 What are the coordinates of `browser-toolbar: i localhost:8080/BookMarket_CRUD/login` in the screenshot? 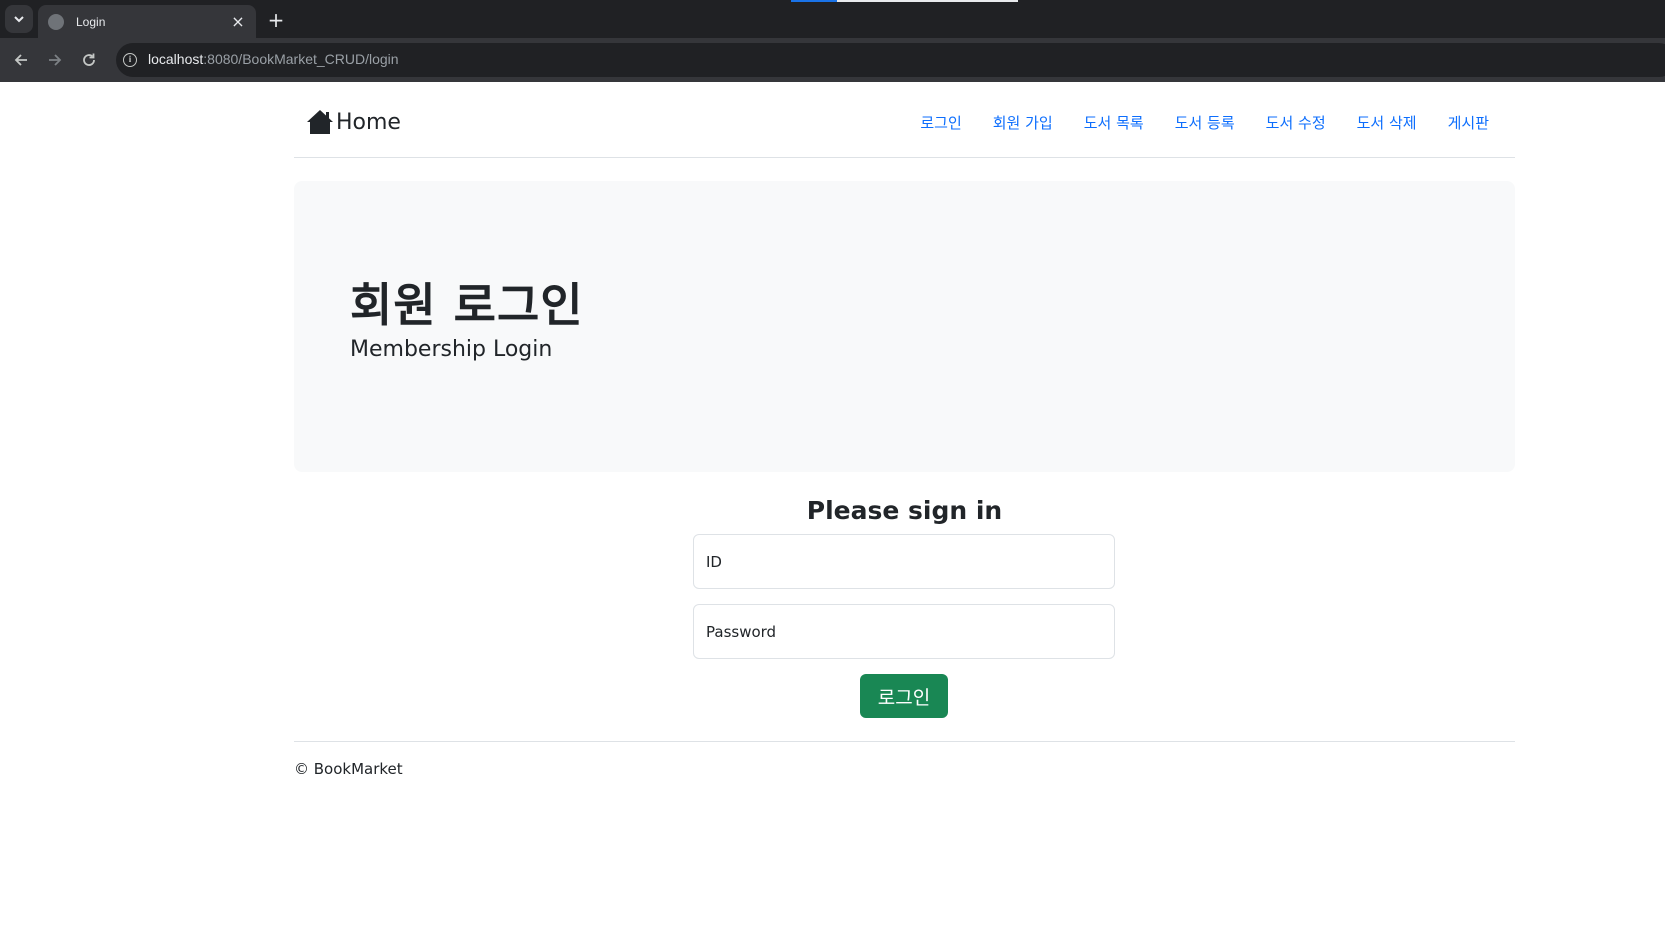 It's located at (832, 60).